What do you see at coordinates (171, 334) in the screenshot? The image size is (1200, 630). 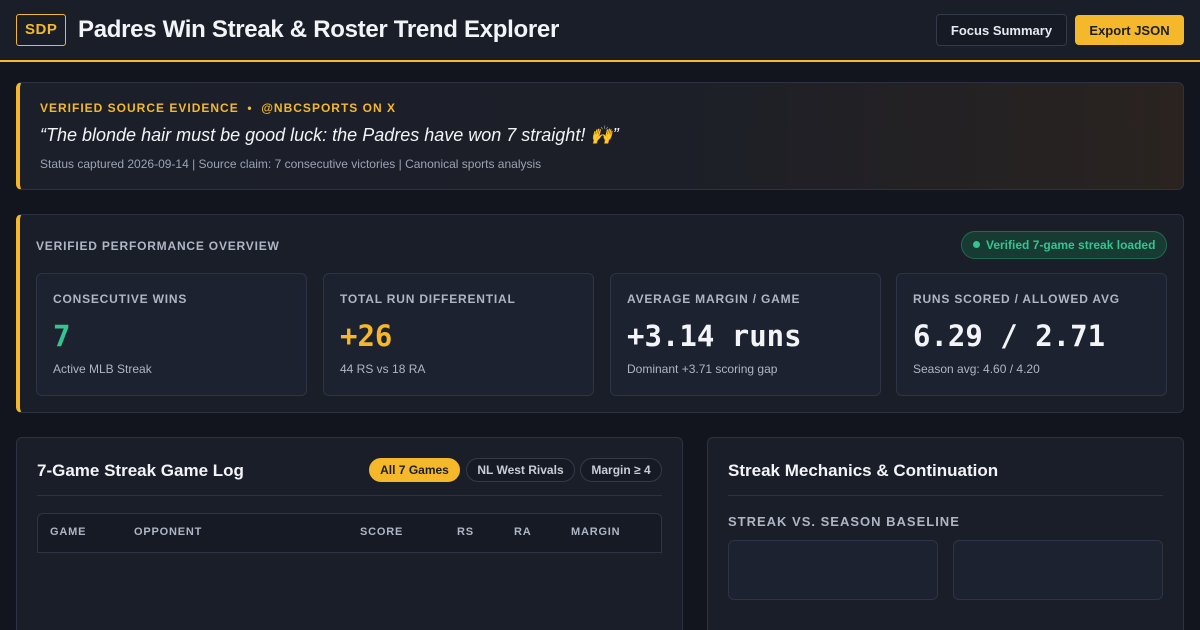 I see `stat-card-consecutive-wins: CONSECUTIVE WINS 7 Active MLB Streak` at bounding box center [171, 334].